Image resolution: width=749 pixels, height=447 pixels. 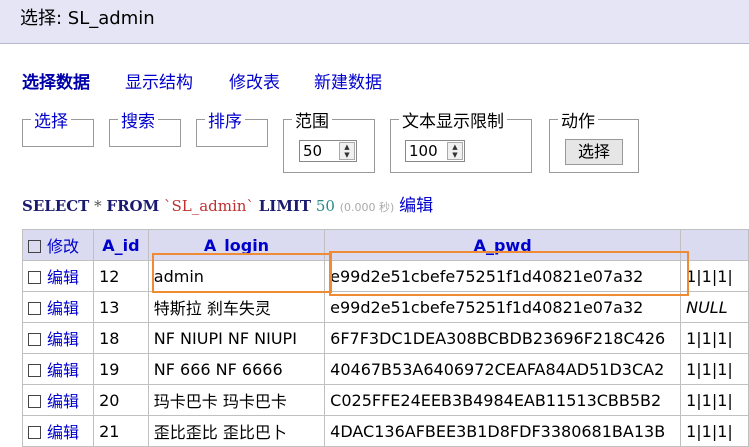 What do you see at coordinates (594, 152) in the screenshot?
I see `select-submit-button: 选择` at bounding box center [594, 152].